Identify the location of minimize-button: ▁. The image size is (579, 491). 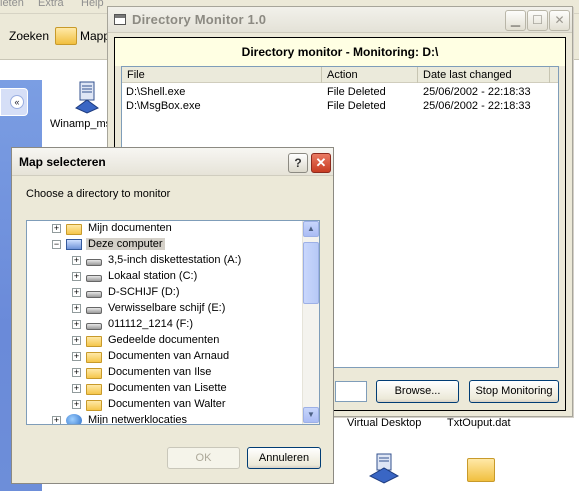
(515, 20).